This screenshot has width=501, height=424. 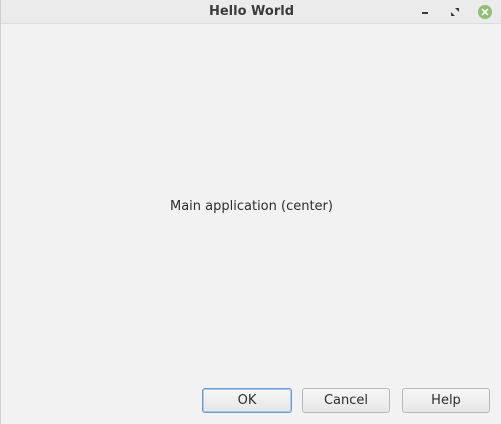 I want to click on maximize-icon, so click(x=455, y=12).